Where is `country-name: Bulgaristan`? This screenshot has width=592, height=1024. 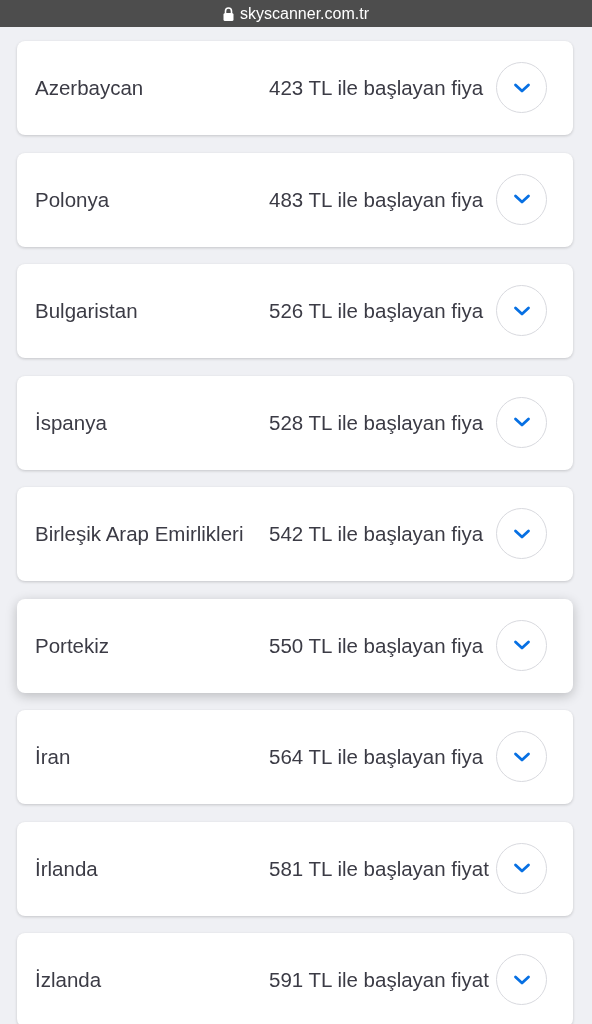
country-name: Bulgaristan is located at coordinates (87, 311).